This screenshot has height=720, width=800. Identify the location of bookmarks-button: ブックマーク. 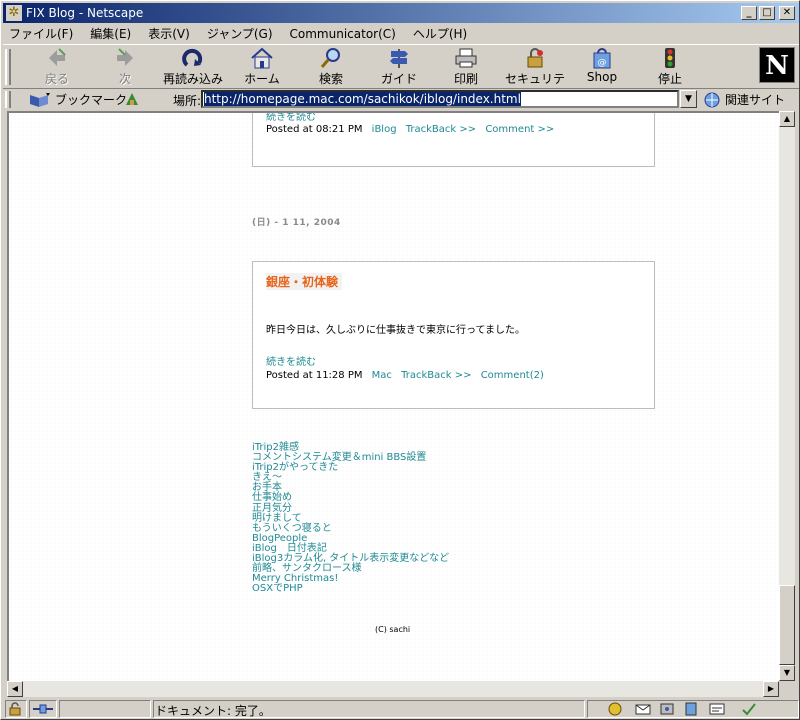
(78, 99).